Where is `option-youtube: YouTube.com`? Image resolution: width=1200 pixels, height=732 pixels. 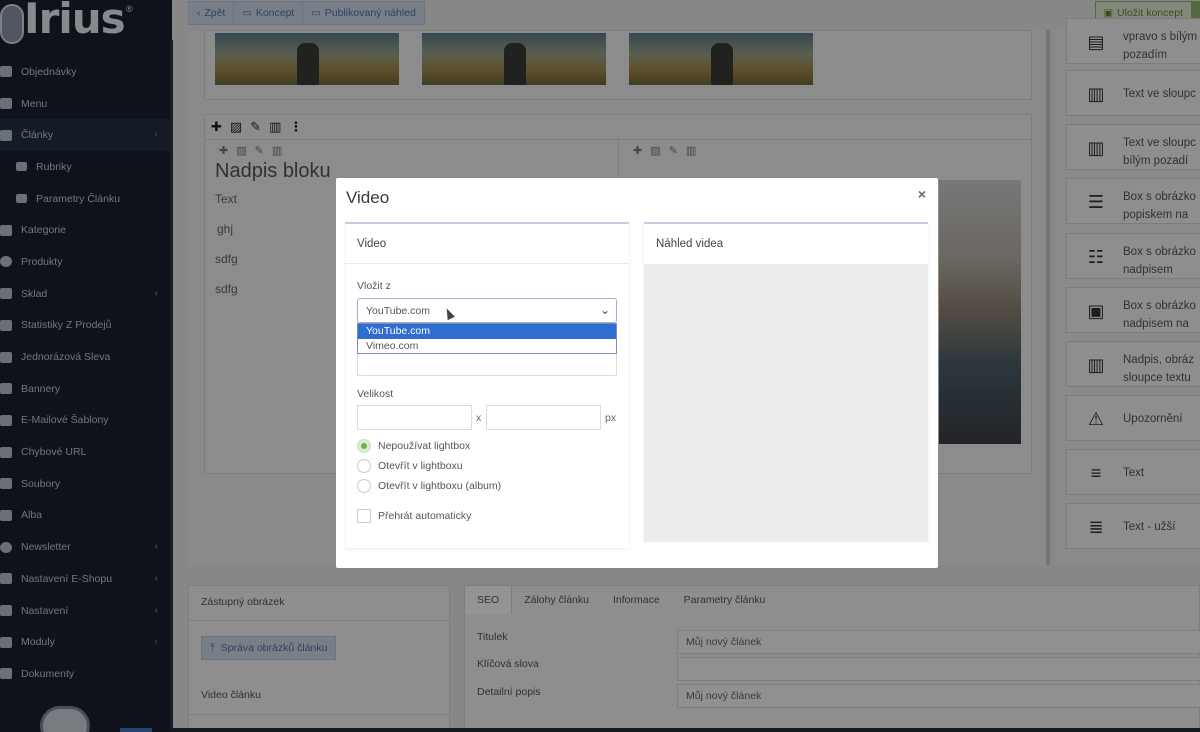 option-youtube: YouTube.com is located at coordinates (487, 331).